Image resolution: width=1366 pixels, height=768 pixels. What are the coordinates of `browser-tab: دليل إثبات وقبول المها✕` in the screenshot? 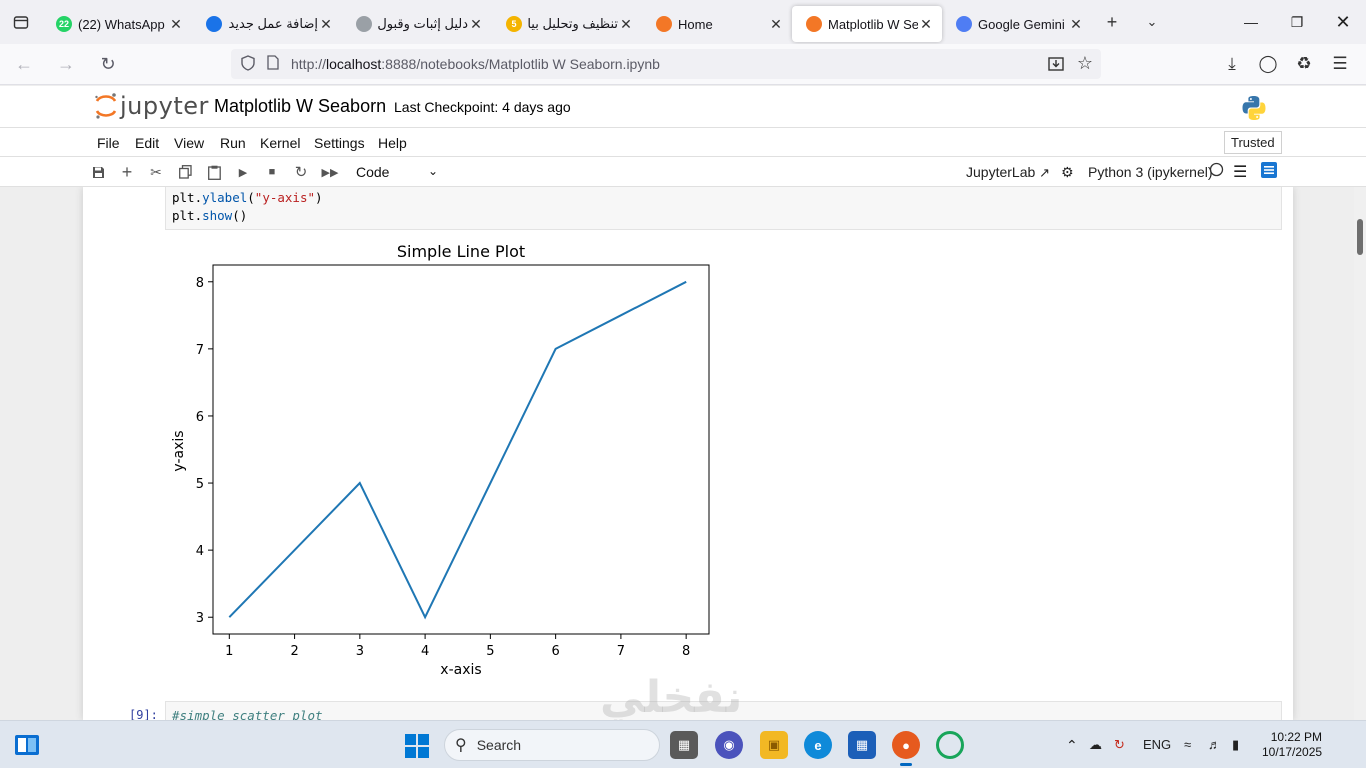 It's located at (417, 24).